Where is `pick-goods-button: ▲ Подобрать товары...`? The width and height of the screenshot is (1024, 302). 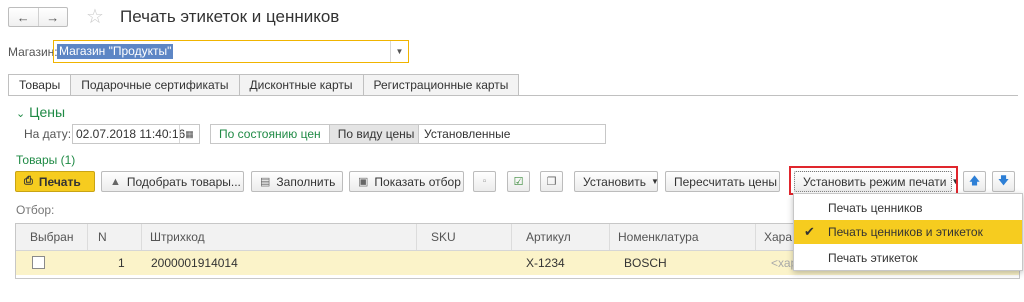
pick-goods-button: ▲ Подобрать товары... is located at coordinates (172, 181).